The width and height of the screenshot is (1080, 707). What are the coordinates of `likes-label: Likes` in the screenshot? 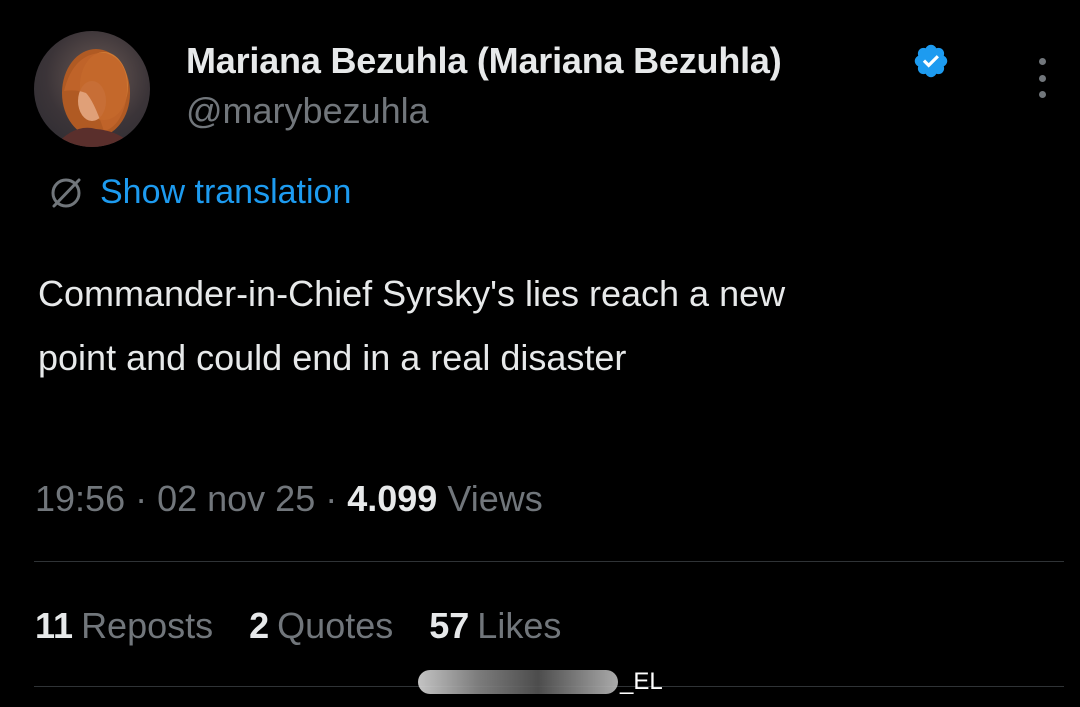 It's located at (519, 625).